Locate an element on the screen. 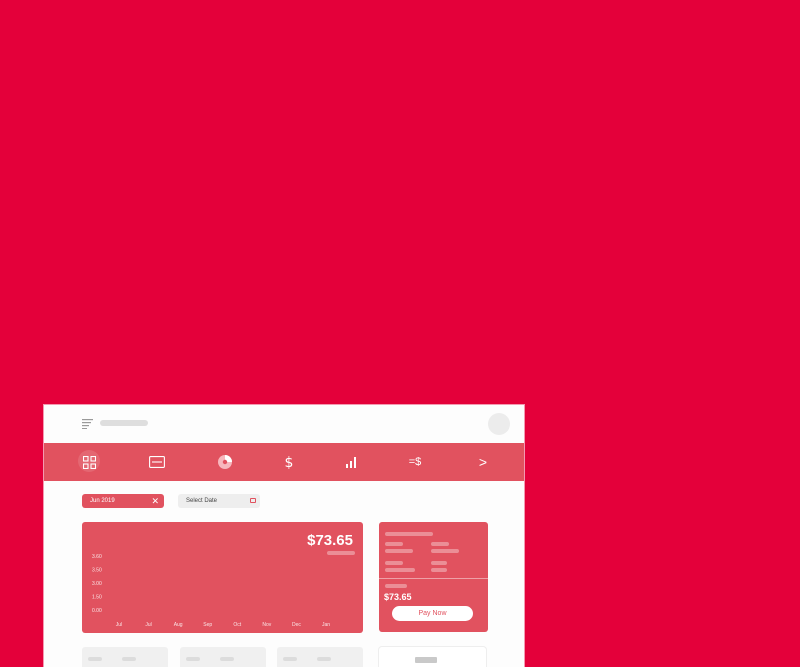 This screenshot has width=800, height=667. bar-chart-icon is located at coordinates (351, 462).